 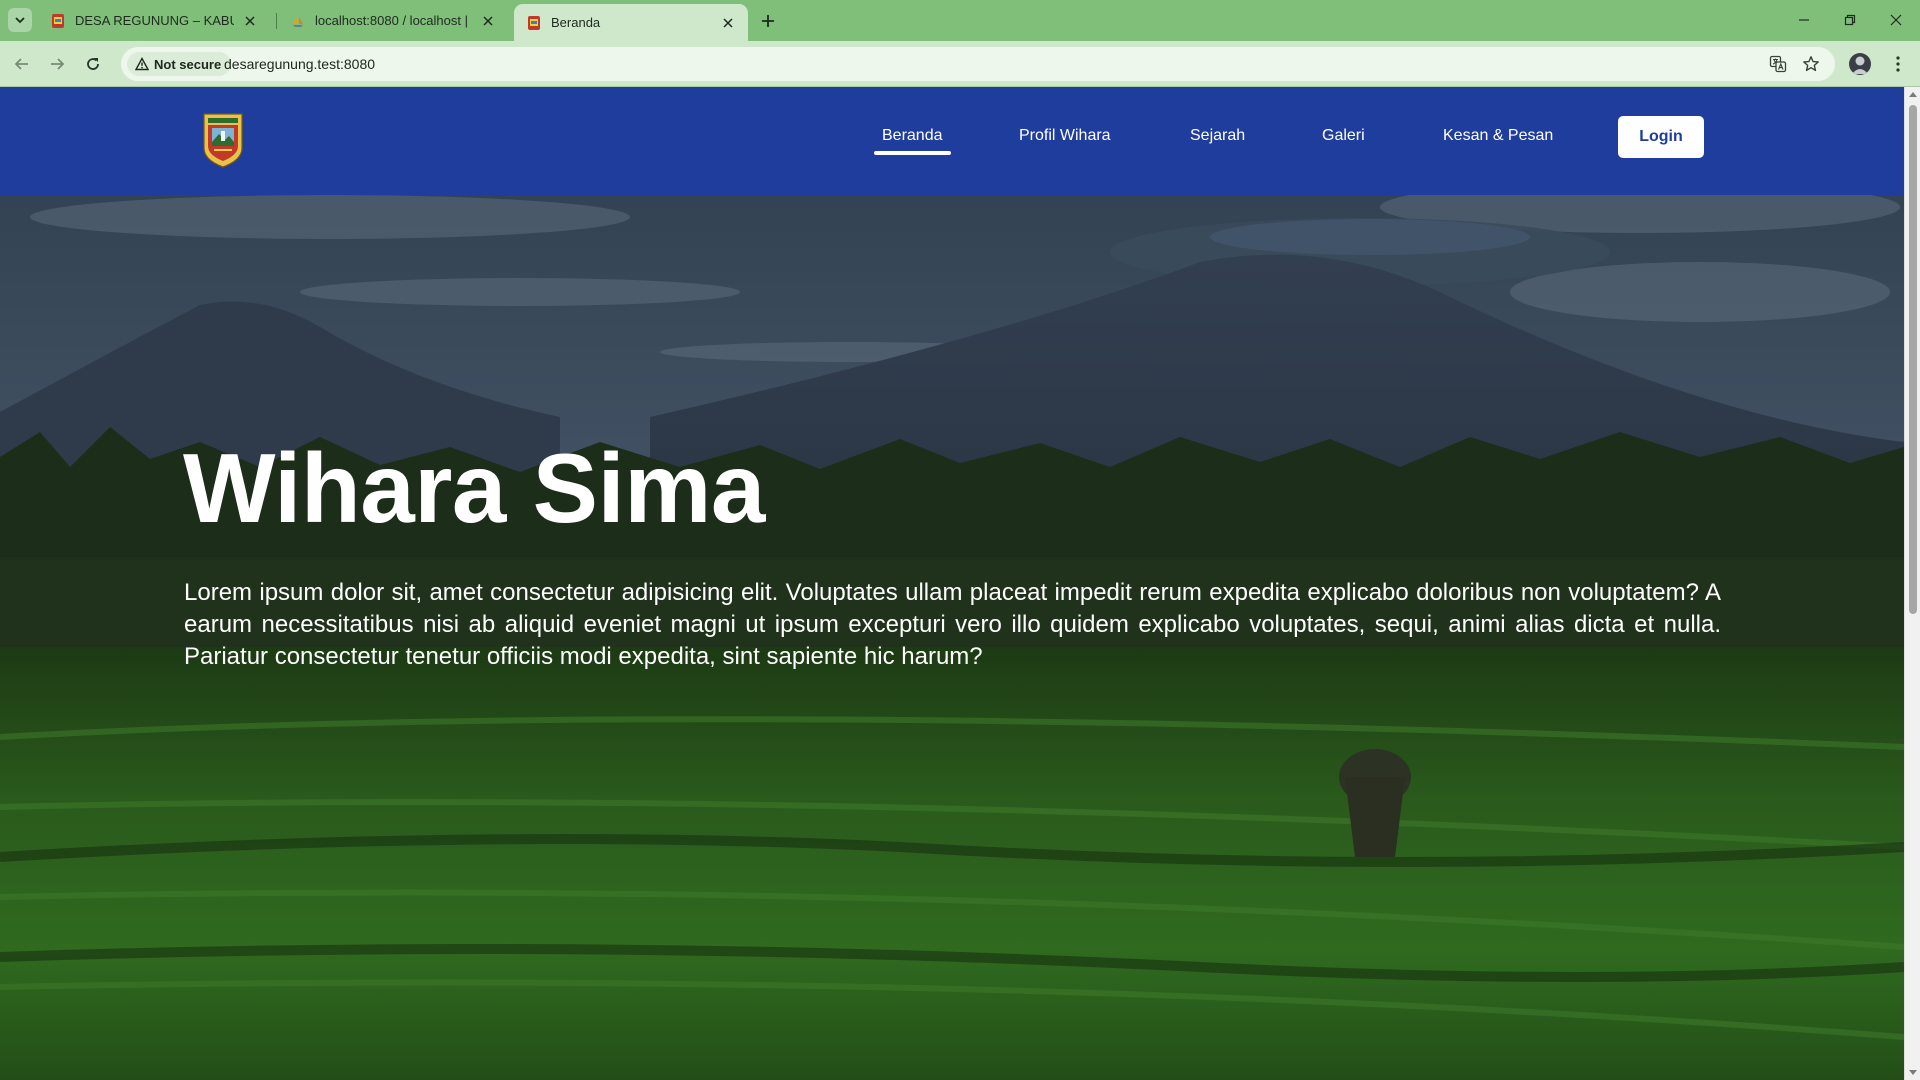 I want to click on avatar-icon, so click(x=1860, y=65).